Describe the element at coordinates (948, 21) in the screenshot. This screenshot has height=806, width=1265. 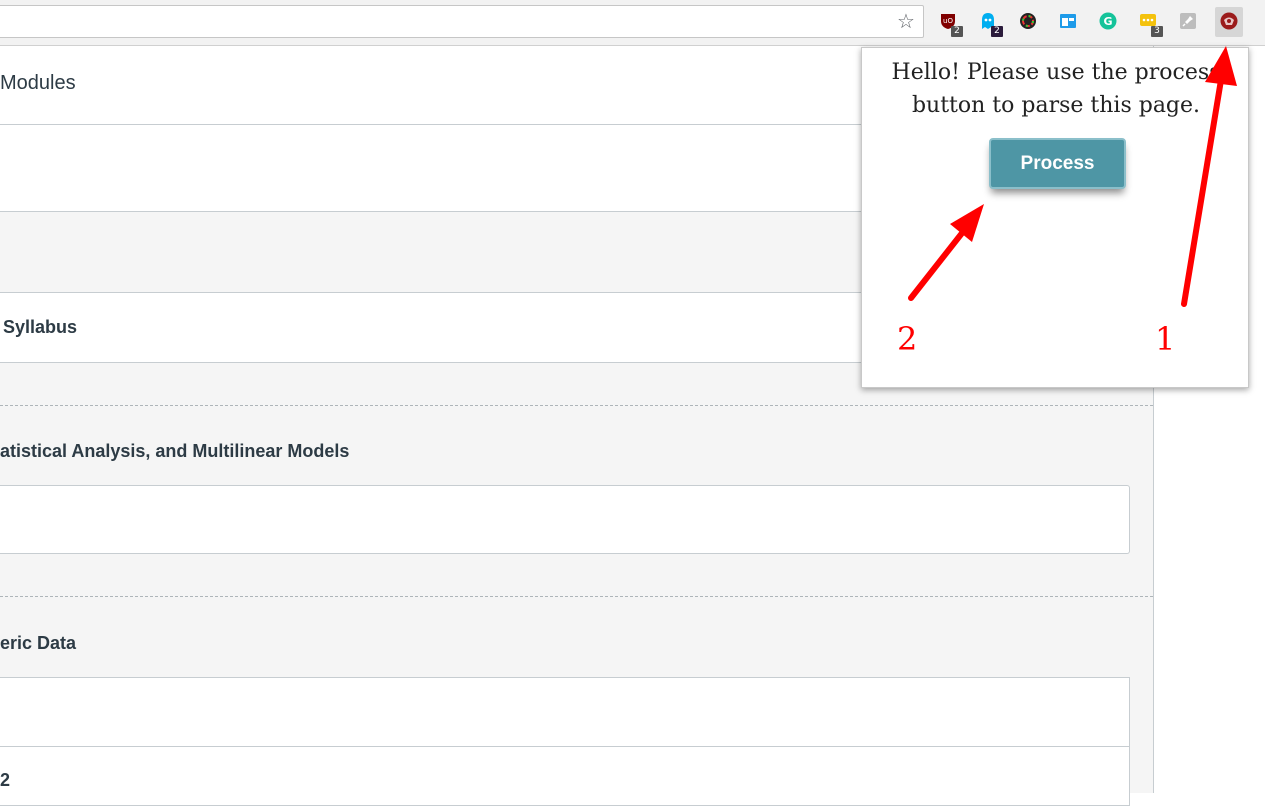
I see `svg-text: uO` at that location.